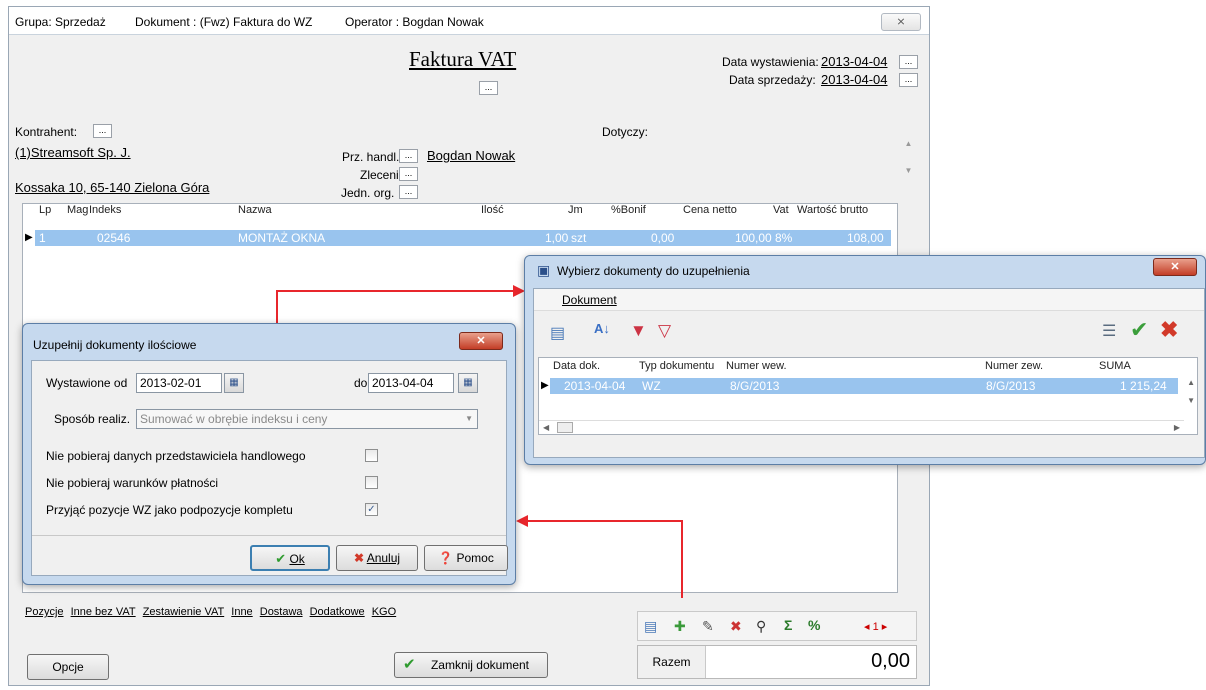 This screenshot has height=690, width=1206. Describe the element at coordinates (1115, 366) in the screenshot. I see `col-suma: SUMA` at that location.